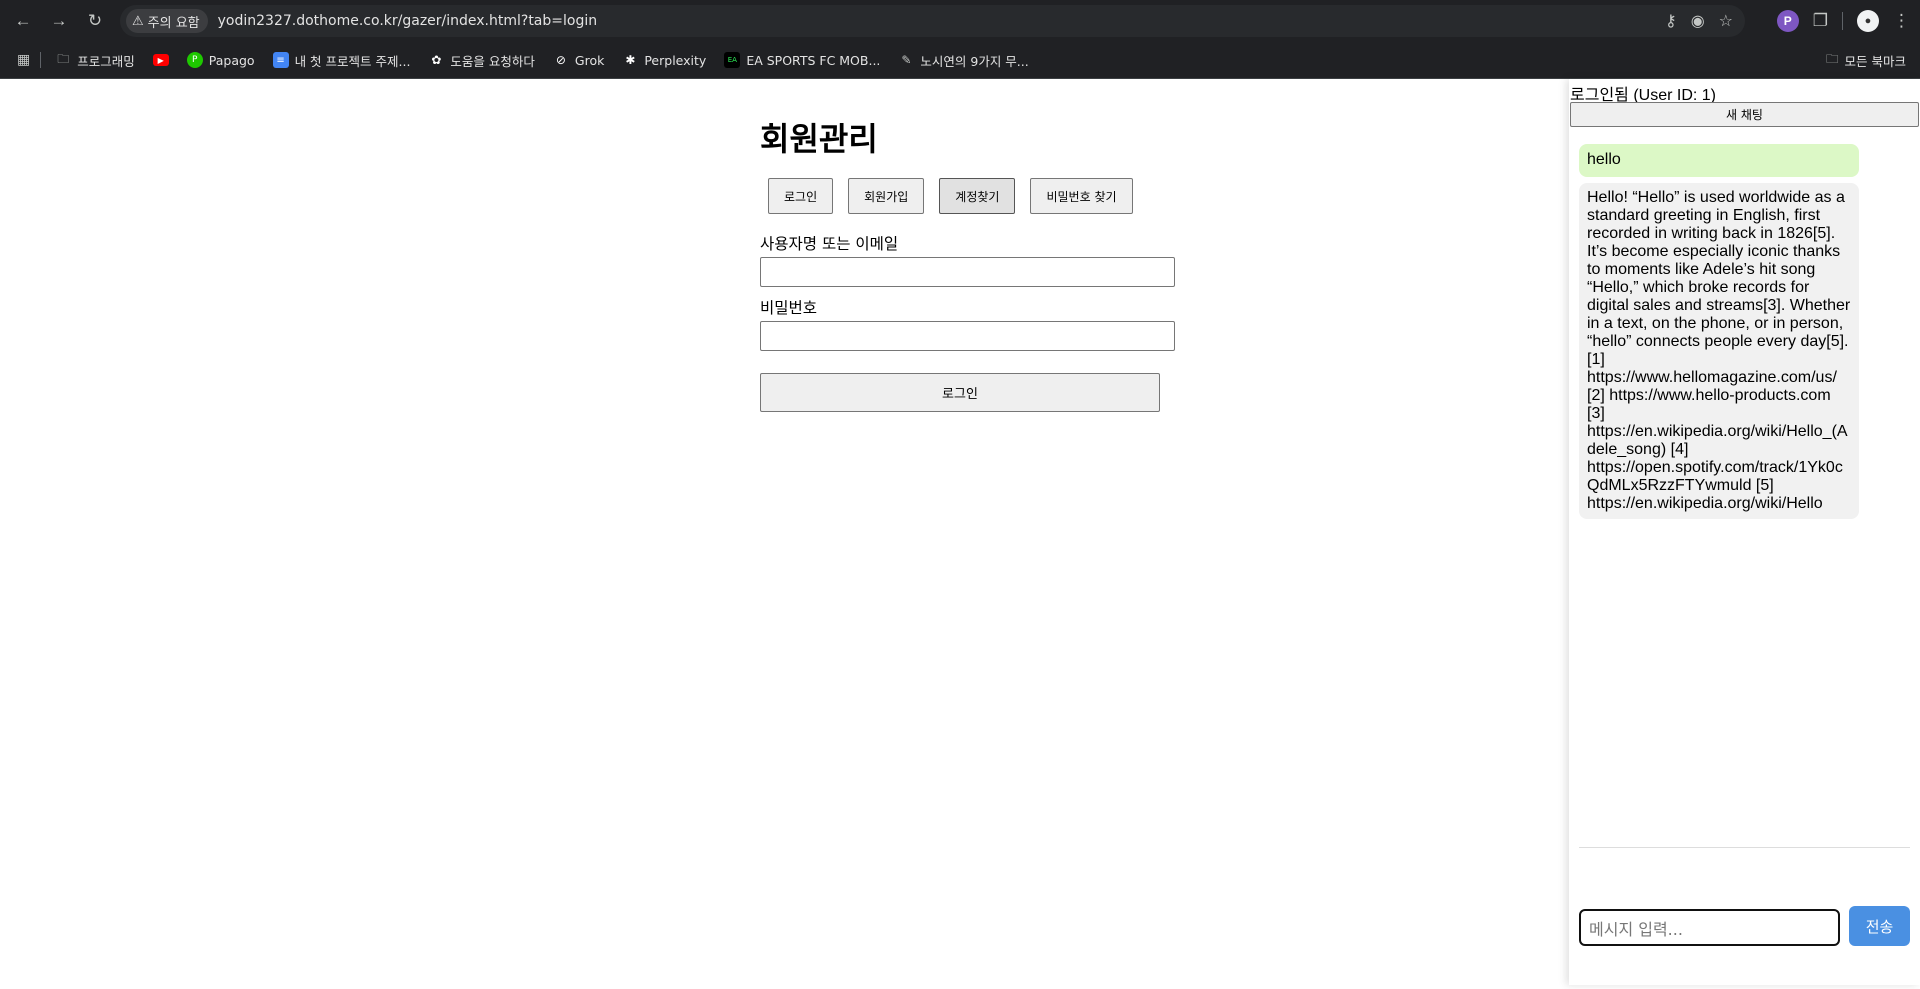 Image resolution: width=1920 pixels, height=989 pixels. Describe the element at coordinates (589, 60) in the screenshot. I see `bookmark-label: Grok` at that location.